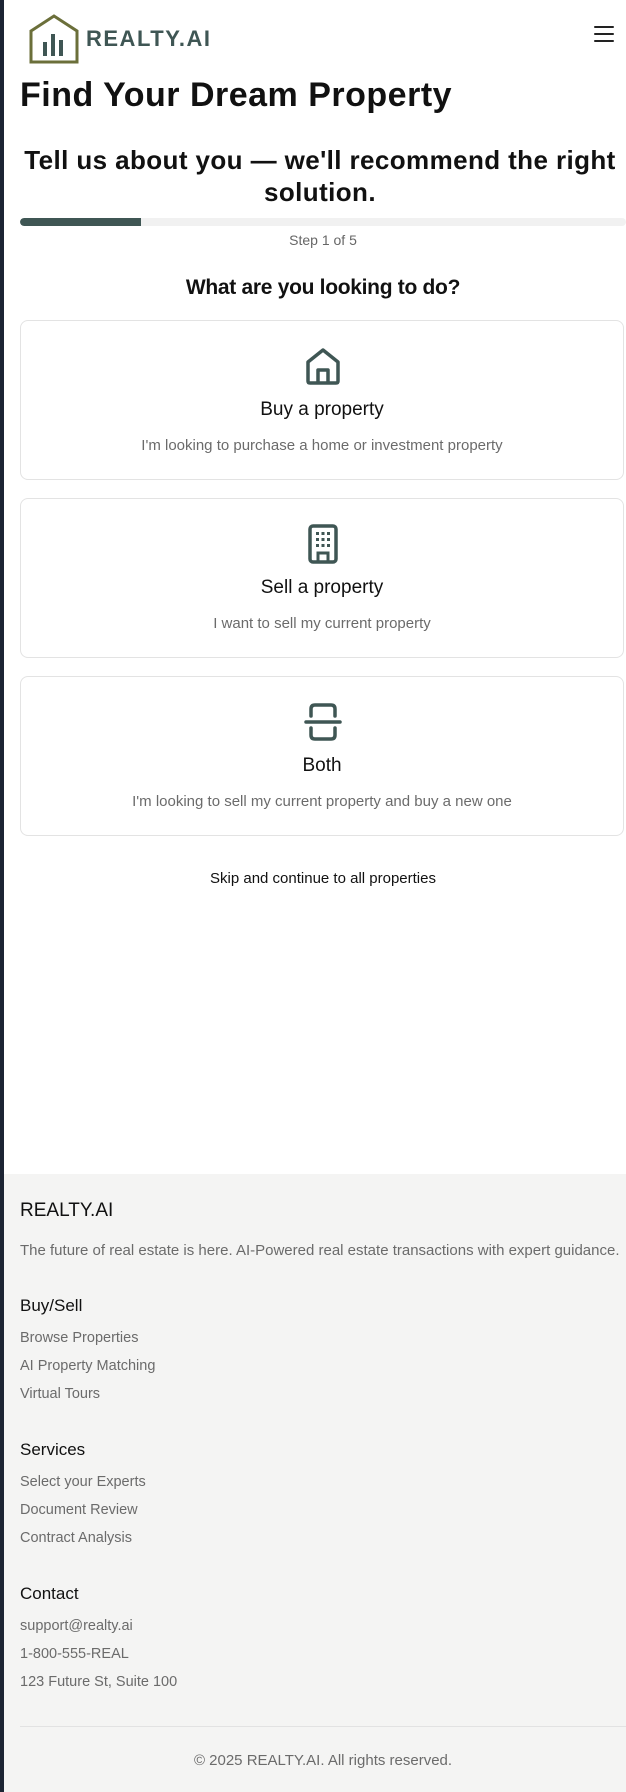  I want to click on site-header: REALTY.AI, so click(315, 39).